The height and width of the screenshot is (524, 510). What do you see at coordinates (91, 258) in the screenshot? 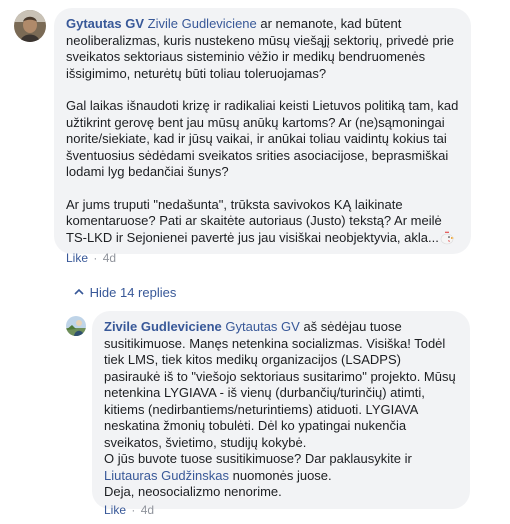
I see `comment-1-actions: Like · 4d` at bounding box center [91, 258].